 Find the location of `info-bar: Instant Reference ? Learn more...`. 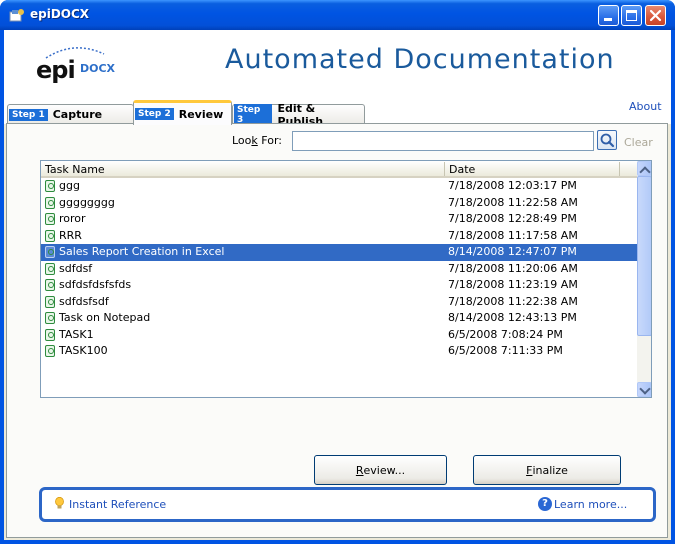

info-bar: Instant Reference ? Learn more... is located at coordinates (347, 504).